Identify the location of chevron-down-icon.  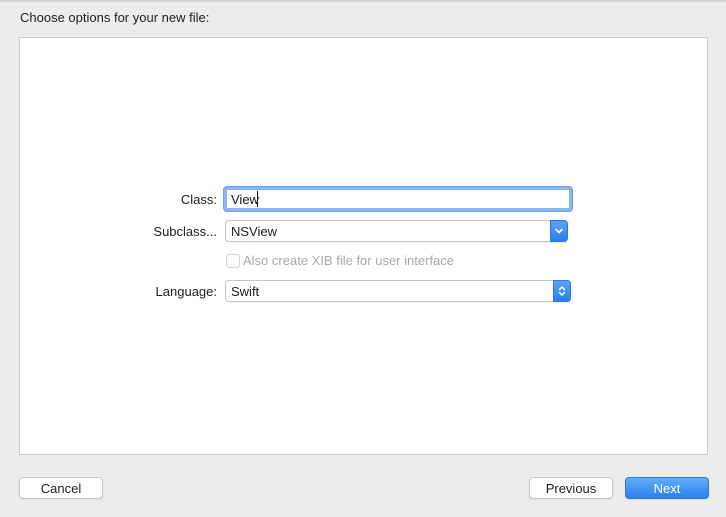
(559, 231).